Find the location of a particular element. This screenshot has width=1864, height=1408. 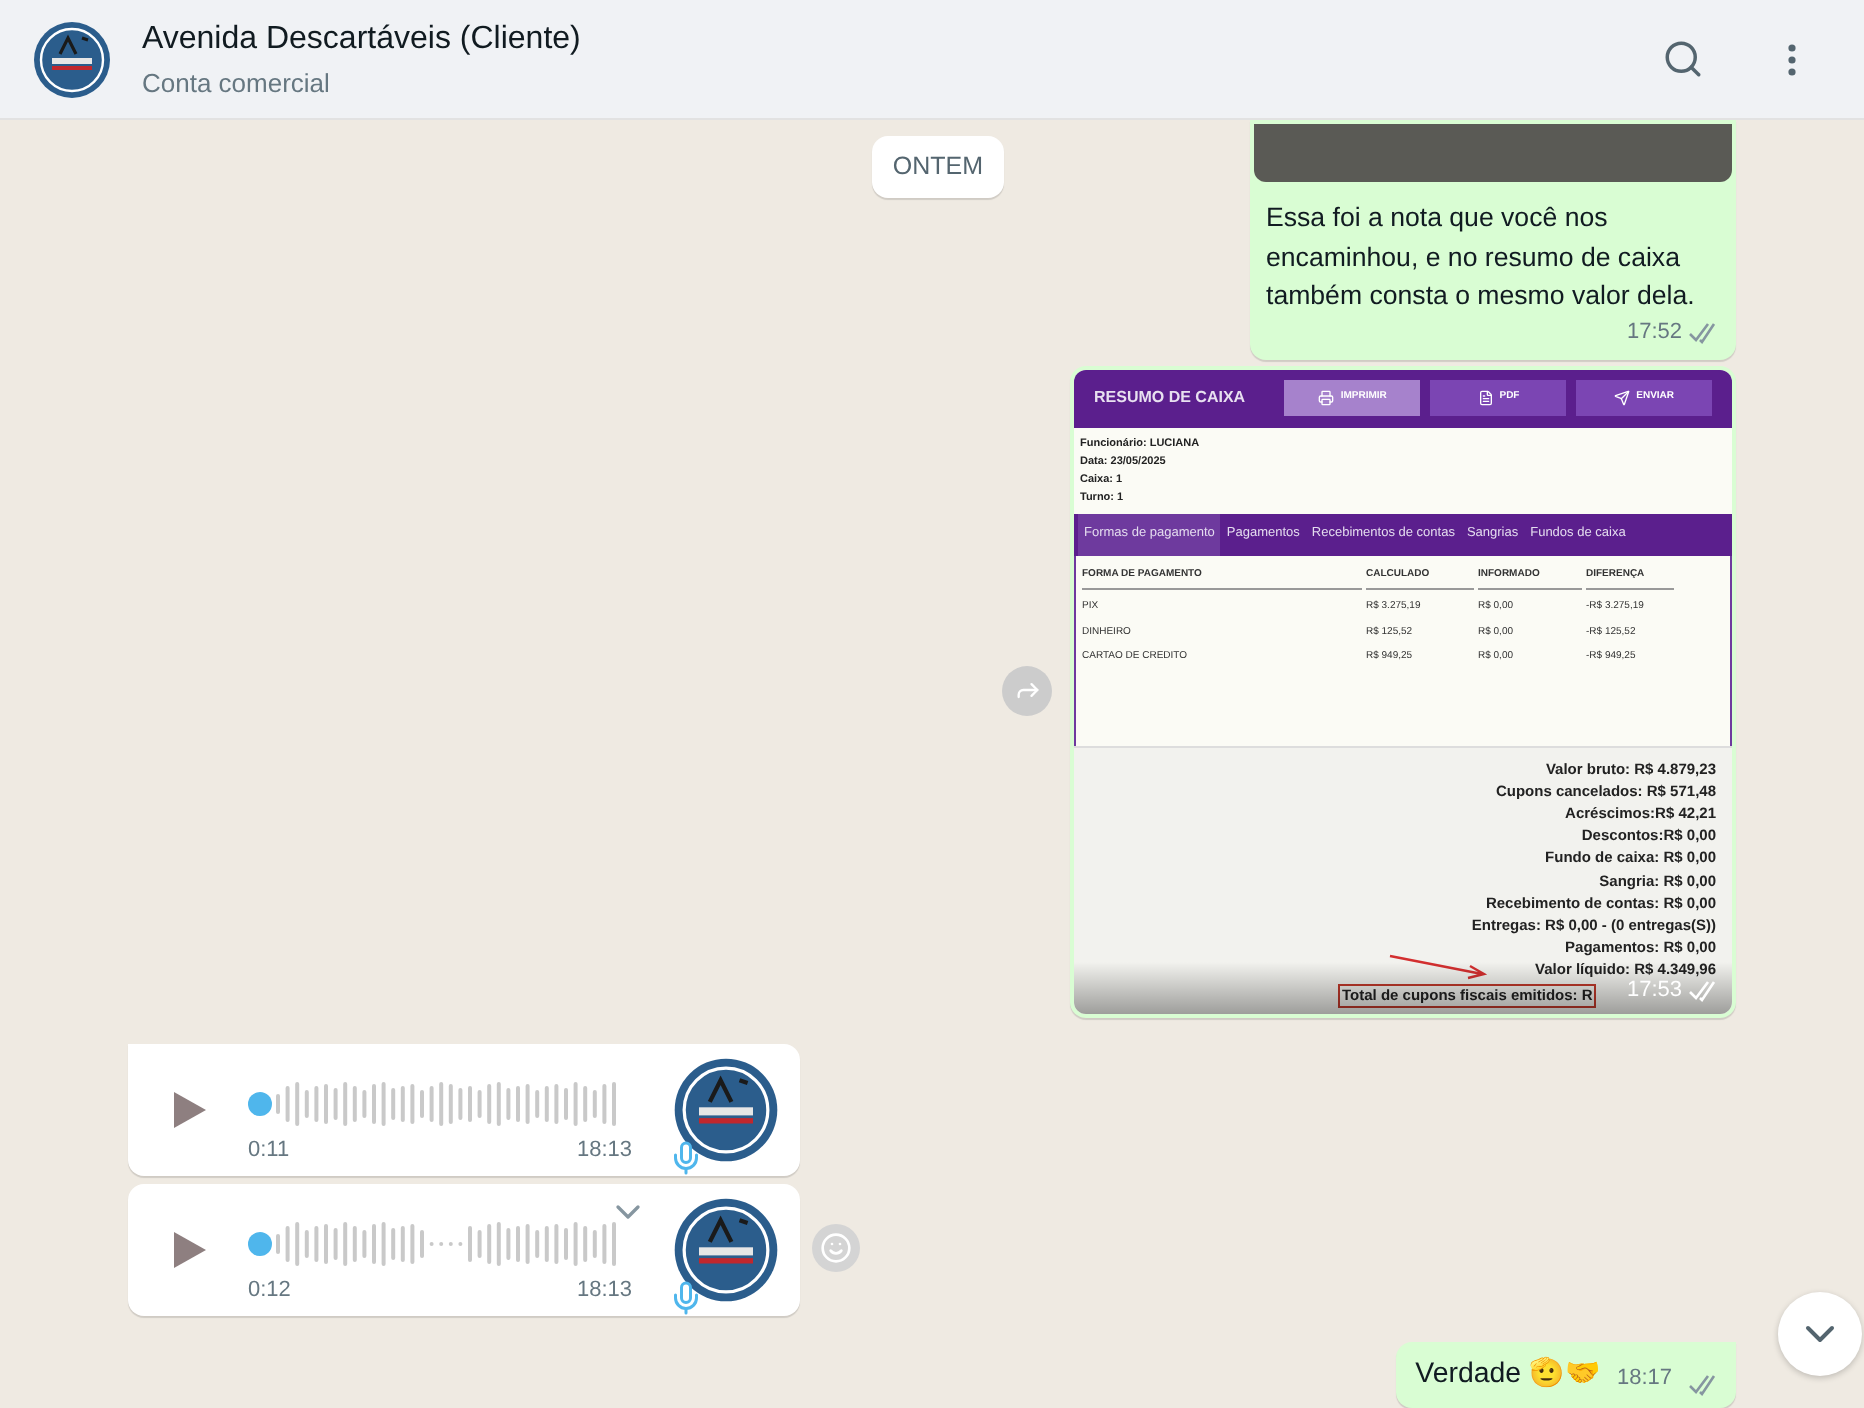

emoji-reaction-button is located at coordinates (836, 1247).